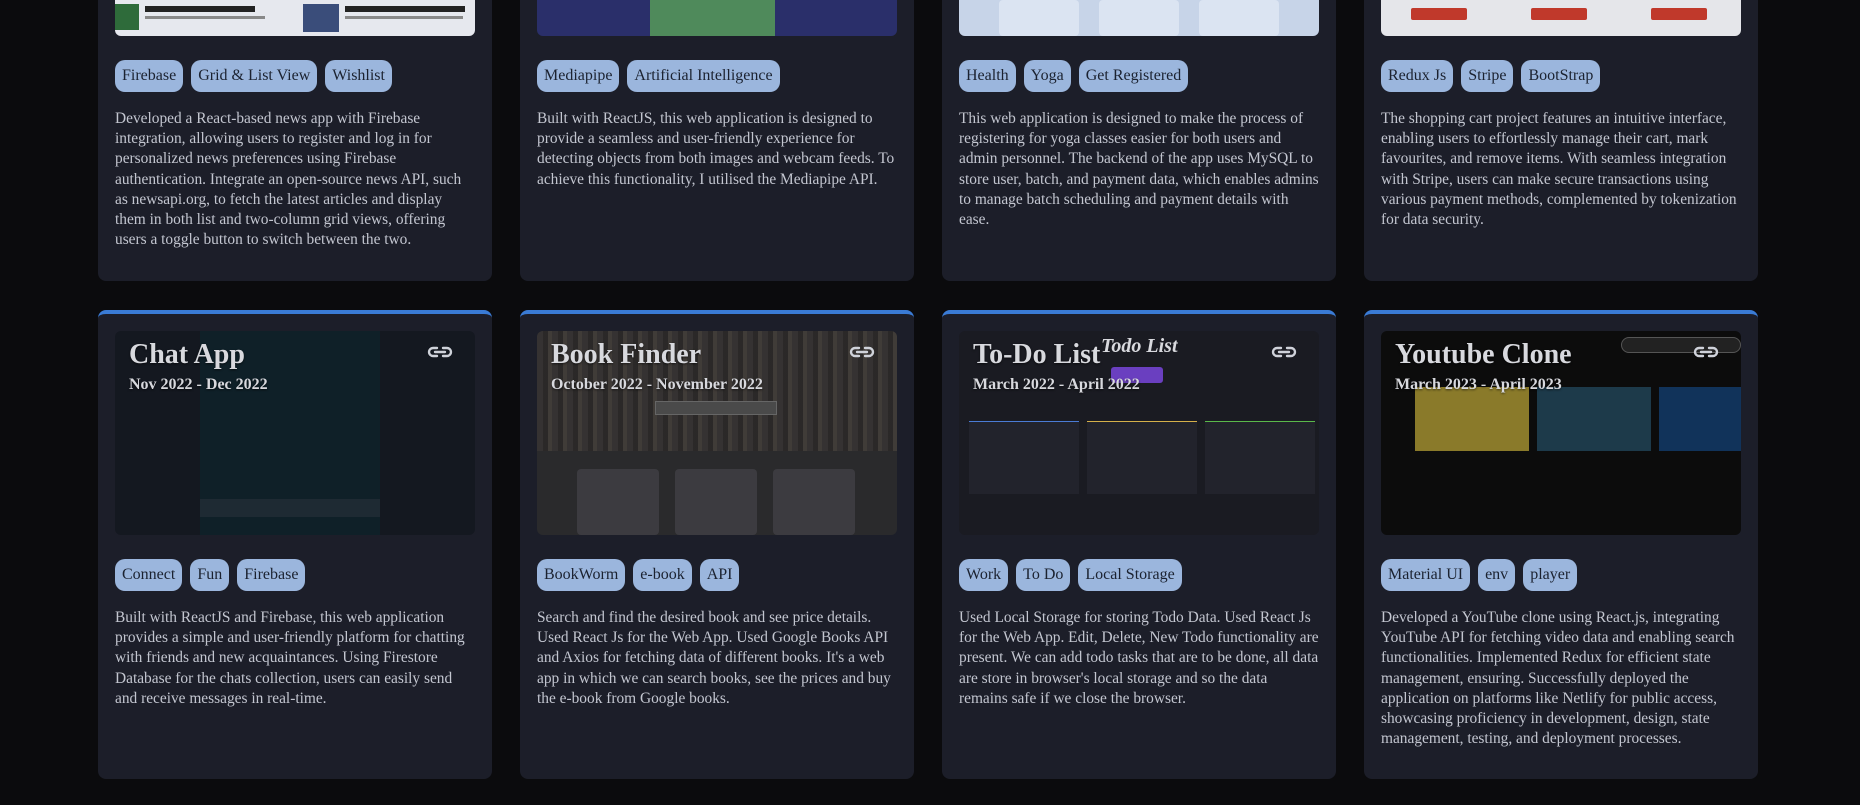 The width and height of the screenshot is (1860, 805). I want to click on tag-list: Health Yoga Get Registered, so click(1139, 76).